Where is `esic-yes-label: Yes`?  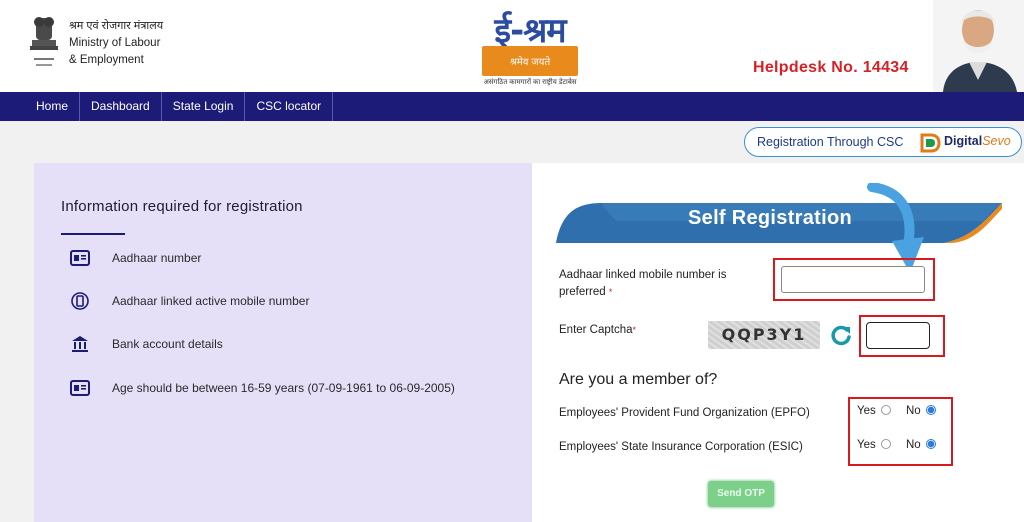
esic-yes-label: Yes is located at coordinates (866, 445).